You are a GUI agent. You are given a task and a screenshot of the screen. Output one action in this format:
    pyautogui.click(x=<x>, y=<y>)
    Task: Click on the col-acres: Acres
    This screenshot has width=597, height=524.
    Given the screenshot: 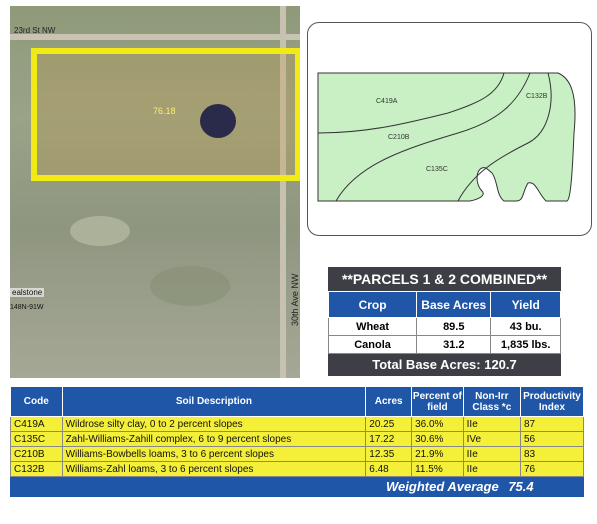 What is the action you would take?
    pyautogui.click(x=389, y=401)
    